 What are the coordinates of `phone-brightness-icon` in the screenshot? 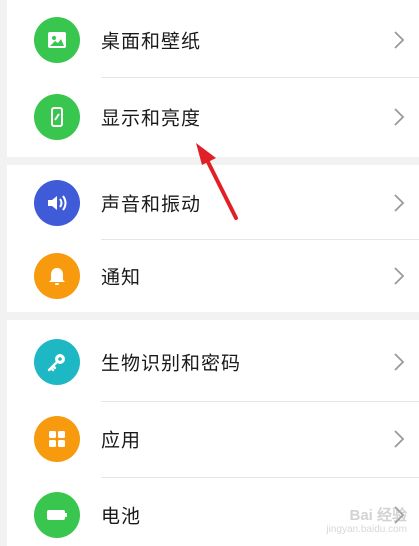 It's located at (57, 117).